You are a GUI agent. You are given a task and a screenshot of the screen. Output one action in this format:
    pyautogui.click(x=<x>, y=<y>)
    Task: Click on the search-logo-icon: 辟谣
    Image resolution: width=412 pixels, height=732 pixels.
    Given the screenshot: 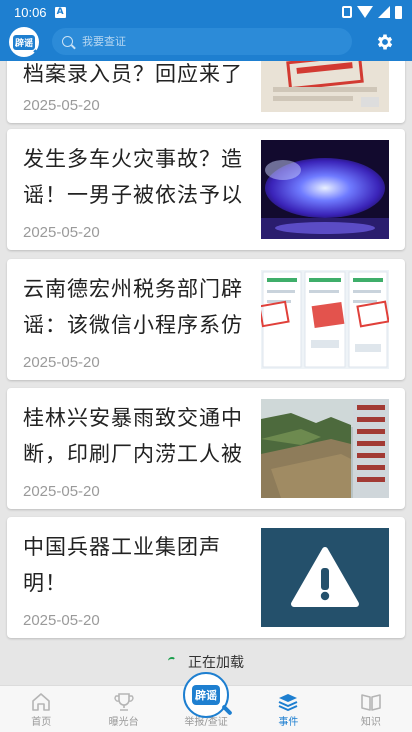 What is the action you would take?
    pyautogui.click(x=206, y=695)
    